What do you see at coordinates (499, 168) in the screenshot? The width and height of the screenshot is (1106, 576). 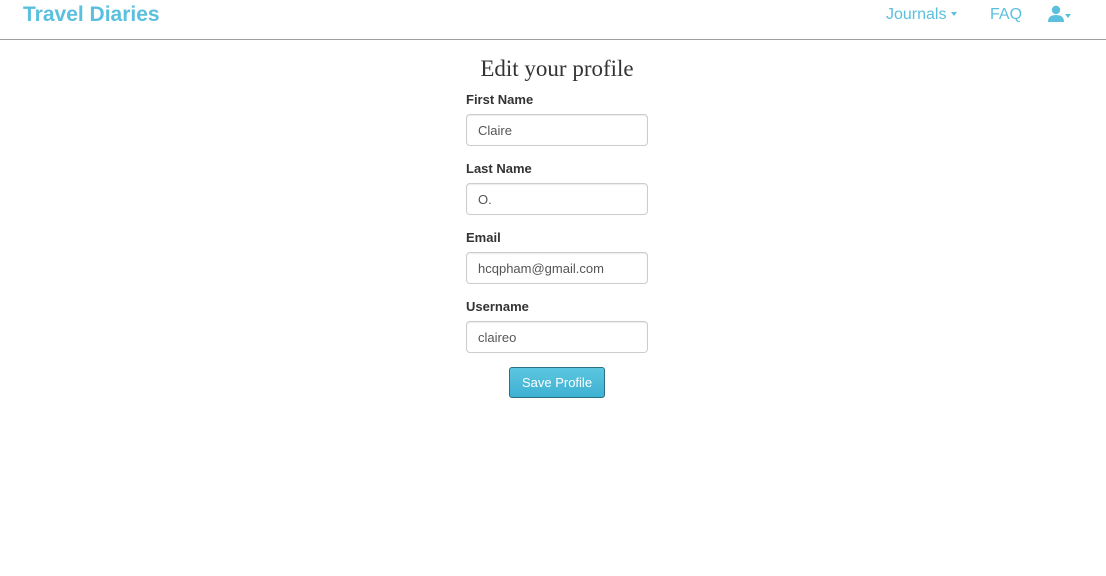 I see `last-name-label: Last Name` at bounding box center [499, 168].